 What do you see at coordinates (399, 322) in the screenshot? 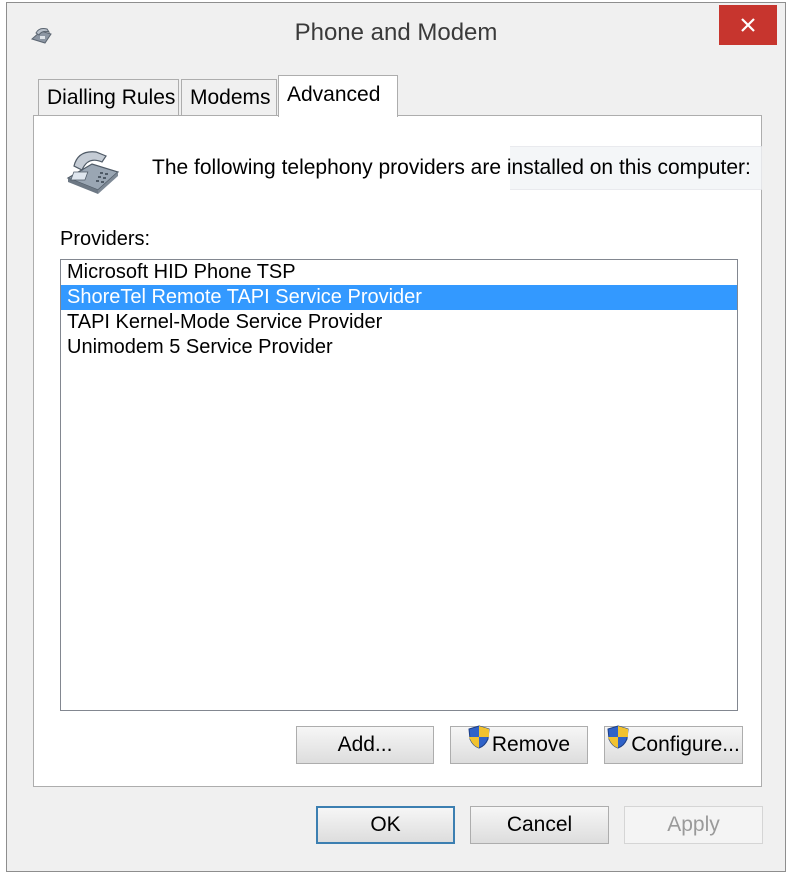
I see `list-item: TAPI Kernel-Mode Service Provider` at bounding box center [399, 322].